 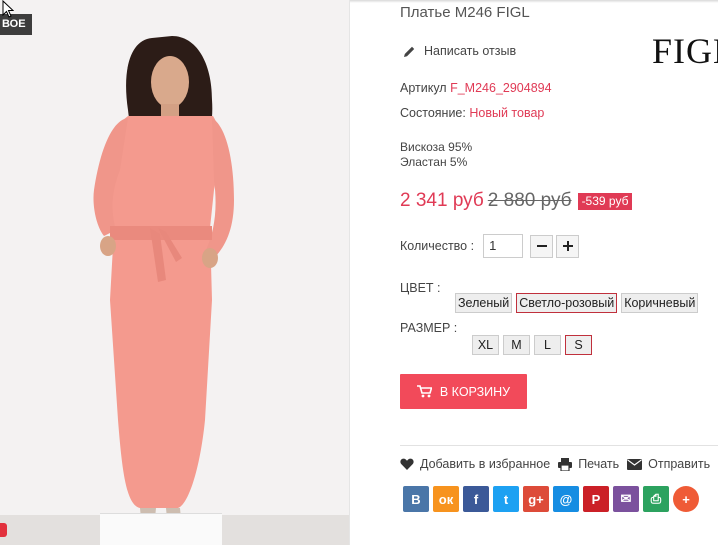 I want to click on mouse-cursor-icon, so click(x=8, y=9).